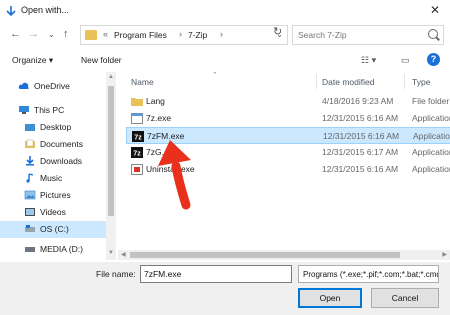 The height and width of the screenshot is (315, 450). I want to click on file-name: Lang, so click(155, 101).